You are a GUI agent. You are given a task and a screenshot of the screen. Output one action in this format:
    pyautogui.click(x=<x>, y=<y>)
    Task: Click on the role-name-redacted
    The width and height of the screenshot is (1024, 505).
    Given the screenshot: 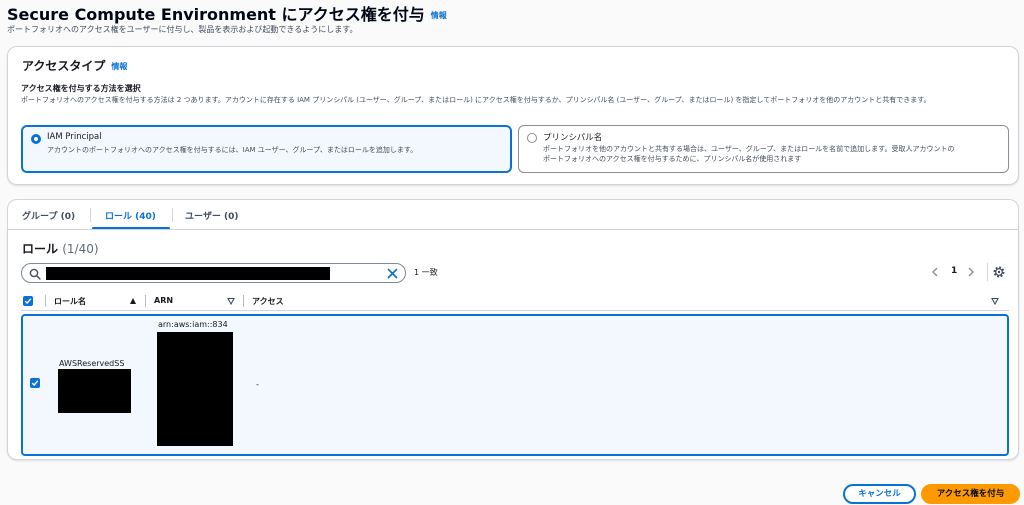 What is the action you would take?
    pyautogui.click(x=94, y=391)
    